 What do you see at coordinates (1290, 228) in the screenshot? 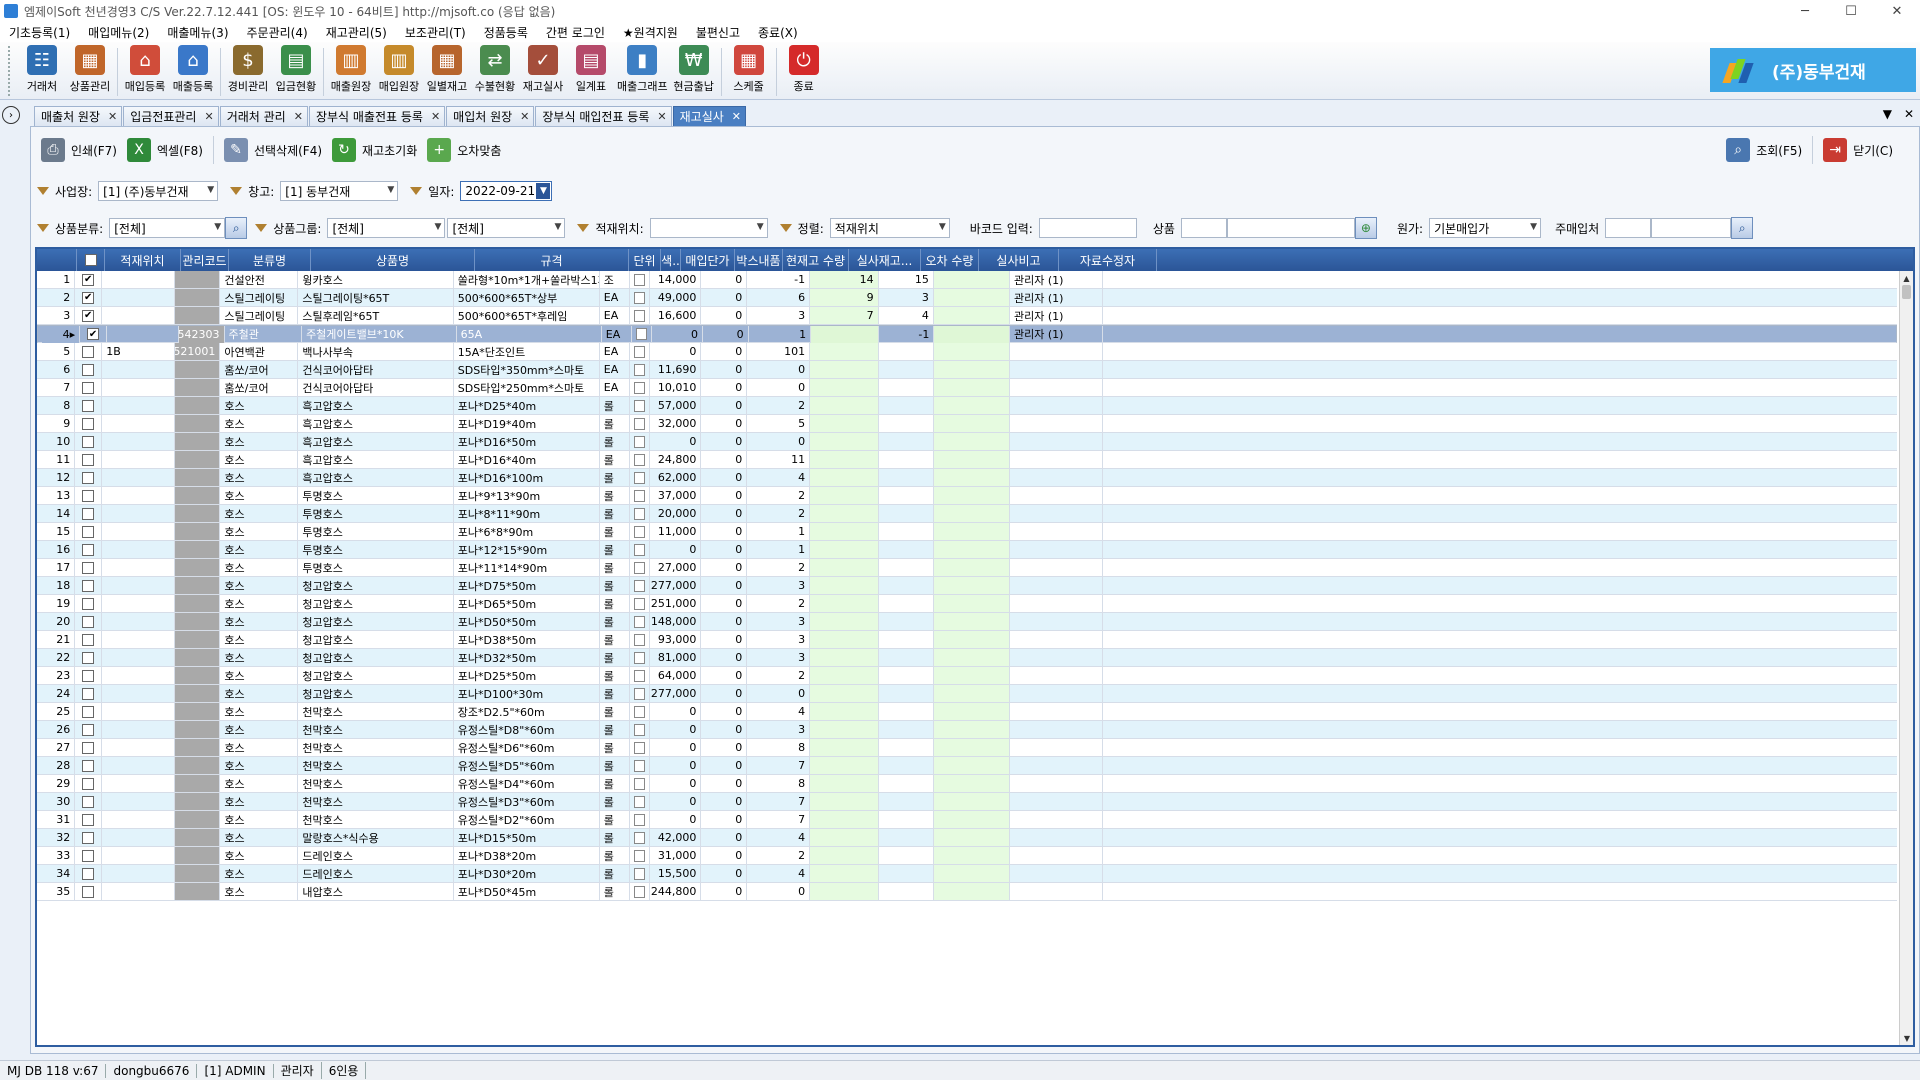
I see `product-name-input` at bounding box center [1290, 228].